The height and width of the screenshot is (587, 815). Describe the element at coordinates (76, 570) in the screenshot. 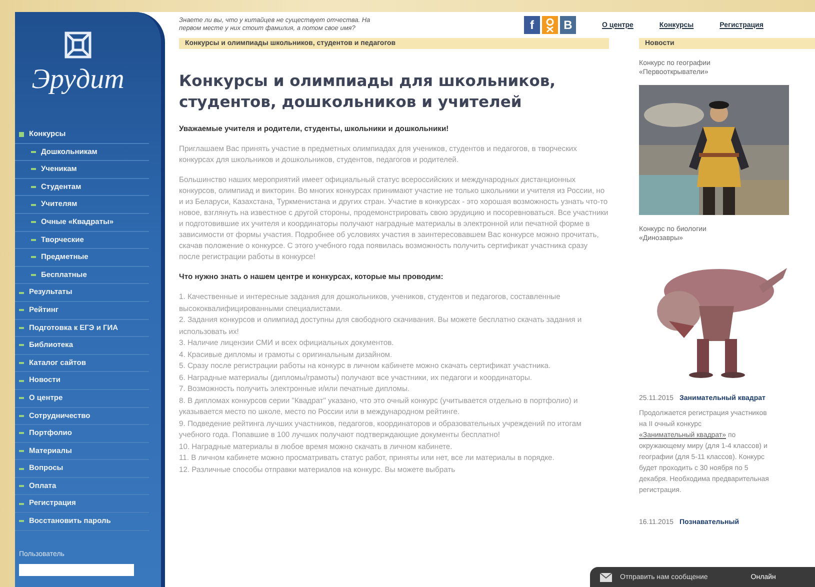

I see `user-input-field` at that location.